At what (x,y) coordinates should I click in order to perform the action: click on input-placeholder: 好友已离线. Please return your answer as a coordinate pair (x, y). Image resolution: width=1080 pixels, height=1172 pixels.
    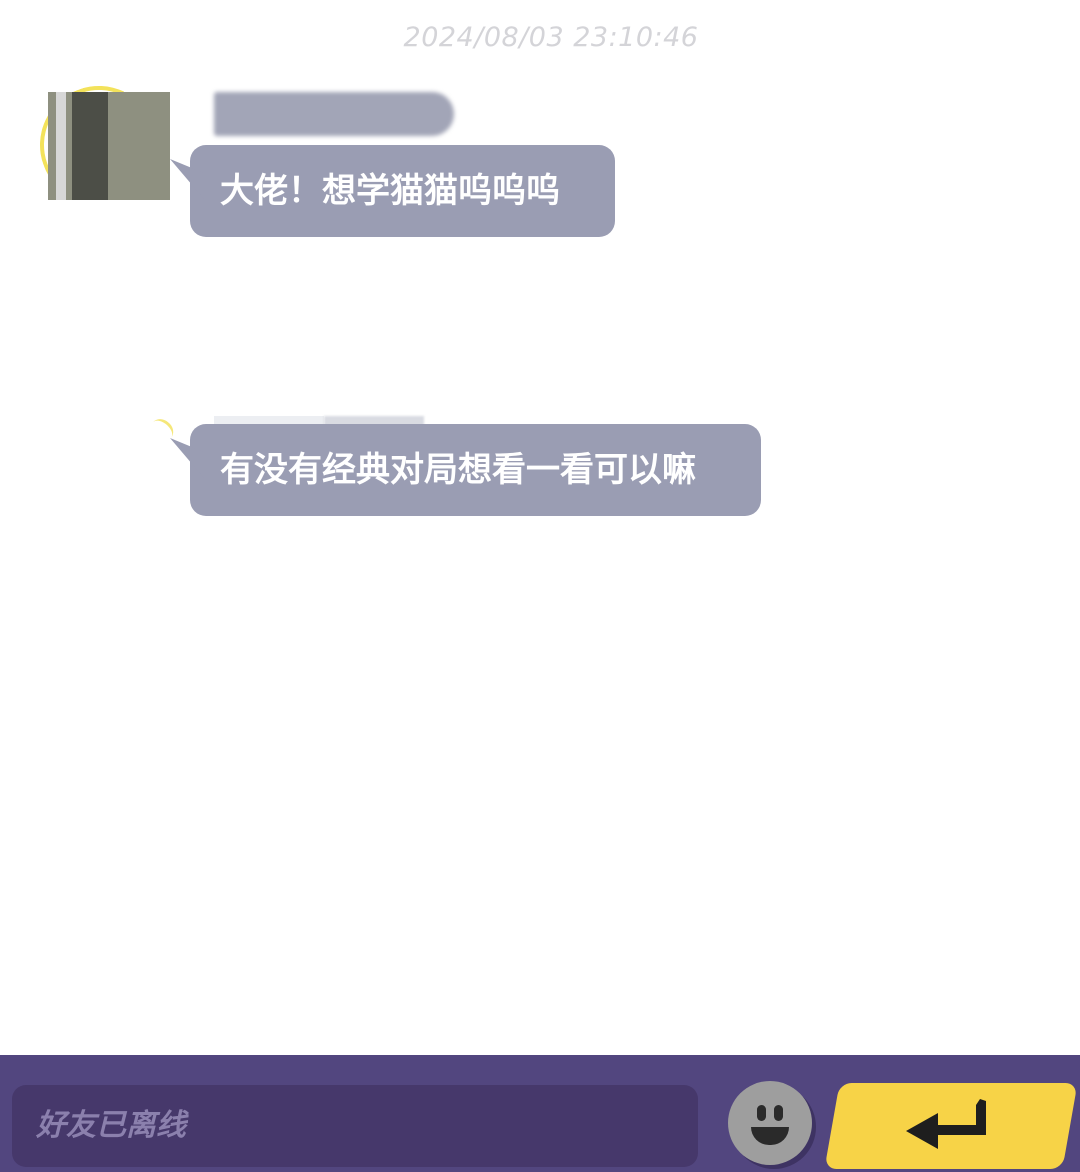
    Looking at the image, I should click on (111, 1125).